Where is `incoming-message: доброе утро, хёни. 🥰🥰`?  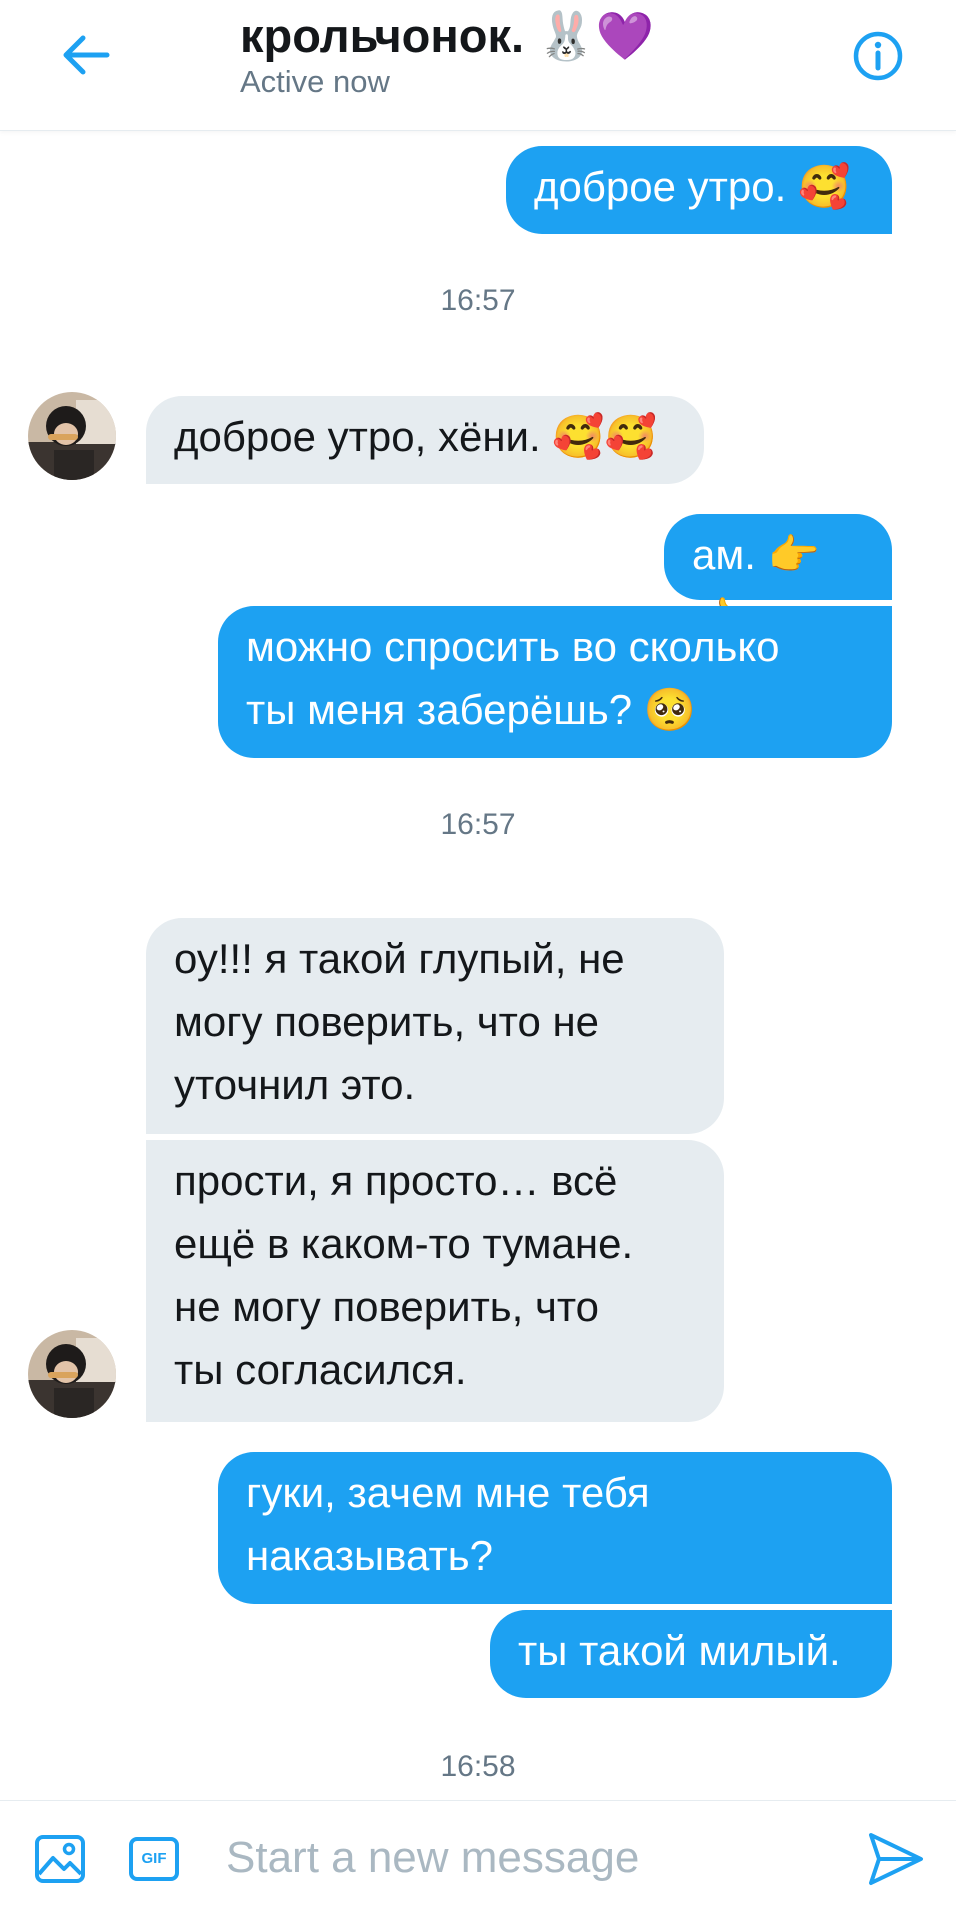
incoming-message: доброе утро, хёни. 🥰🥰 is located at coordinates (425, 440).